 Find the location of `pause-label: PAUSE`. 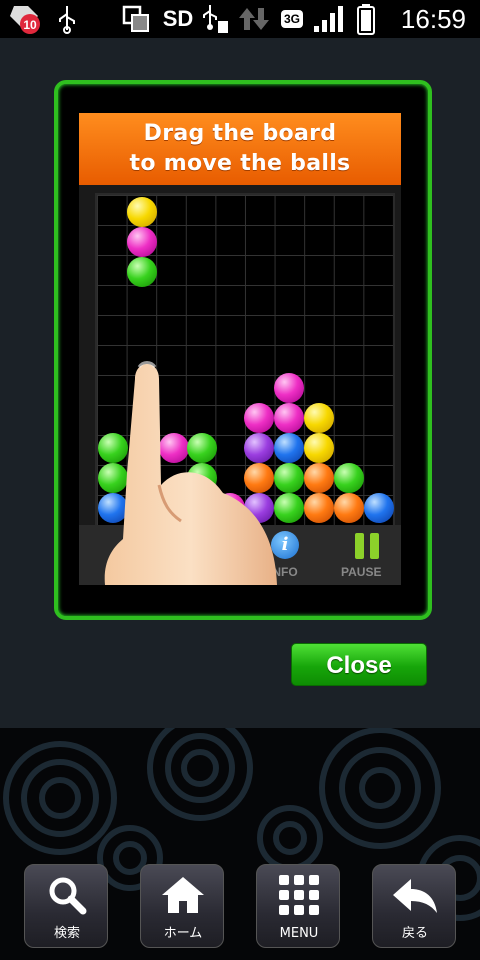

pause-label: PAUSE is located at coordinates (361, 572).